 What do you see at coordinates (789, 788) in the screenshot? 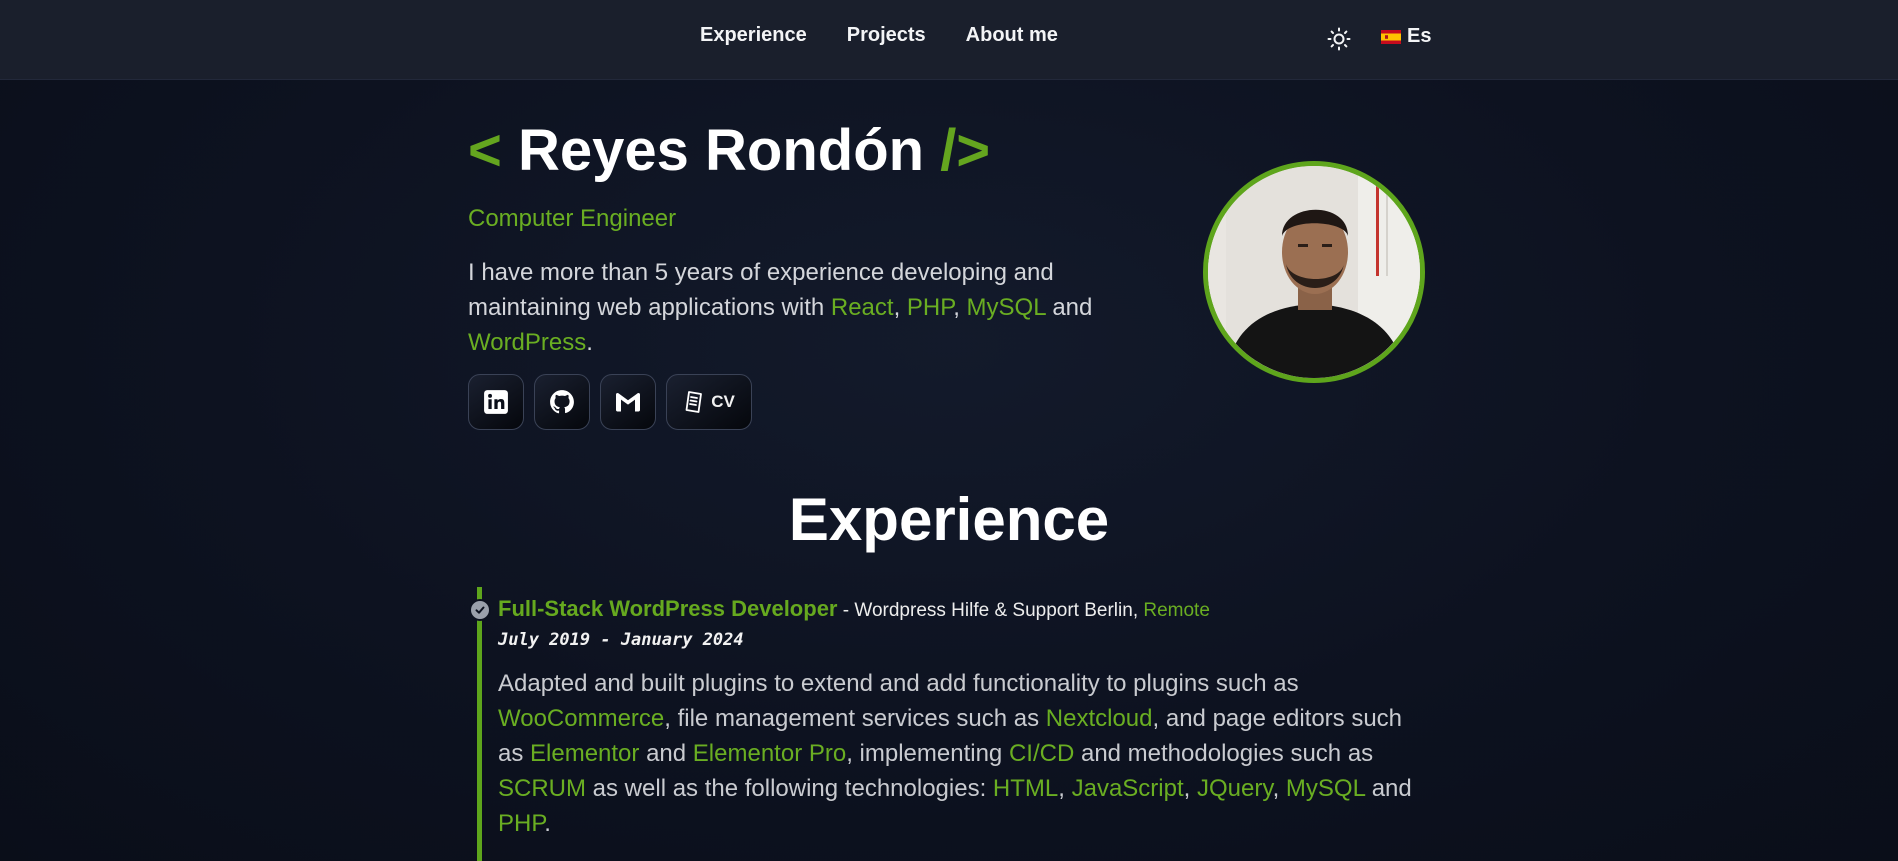
I see `experience-desc-text: as well as the following technologies:` at bounding box center [789, 788].